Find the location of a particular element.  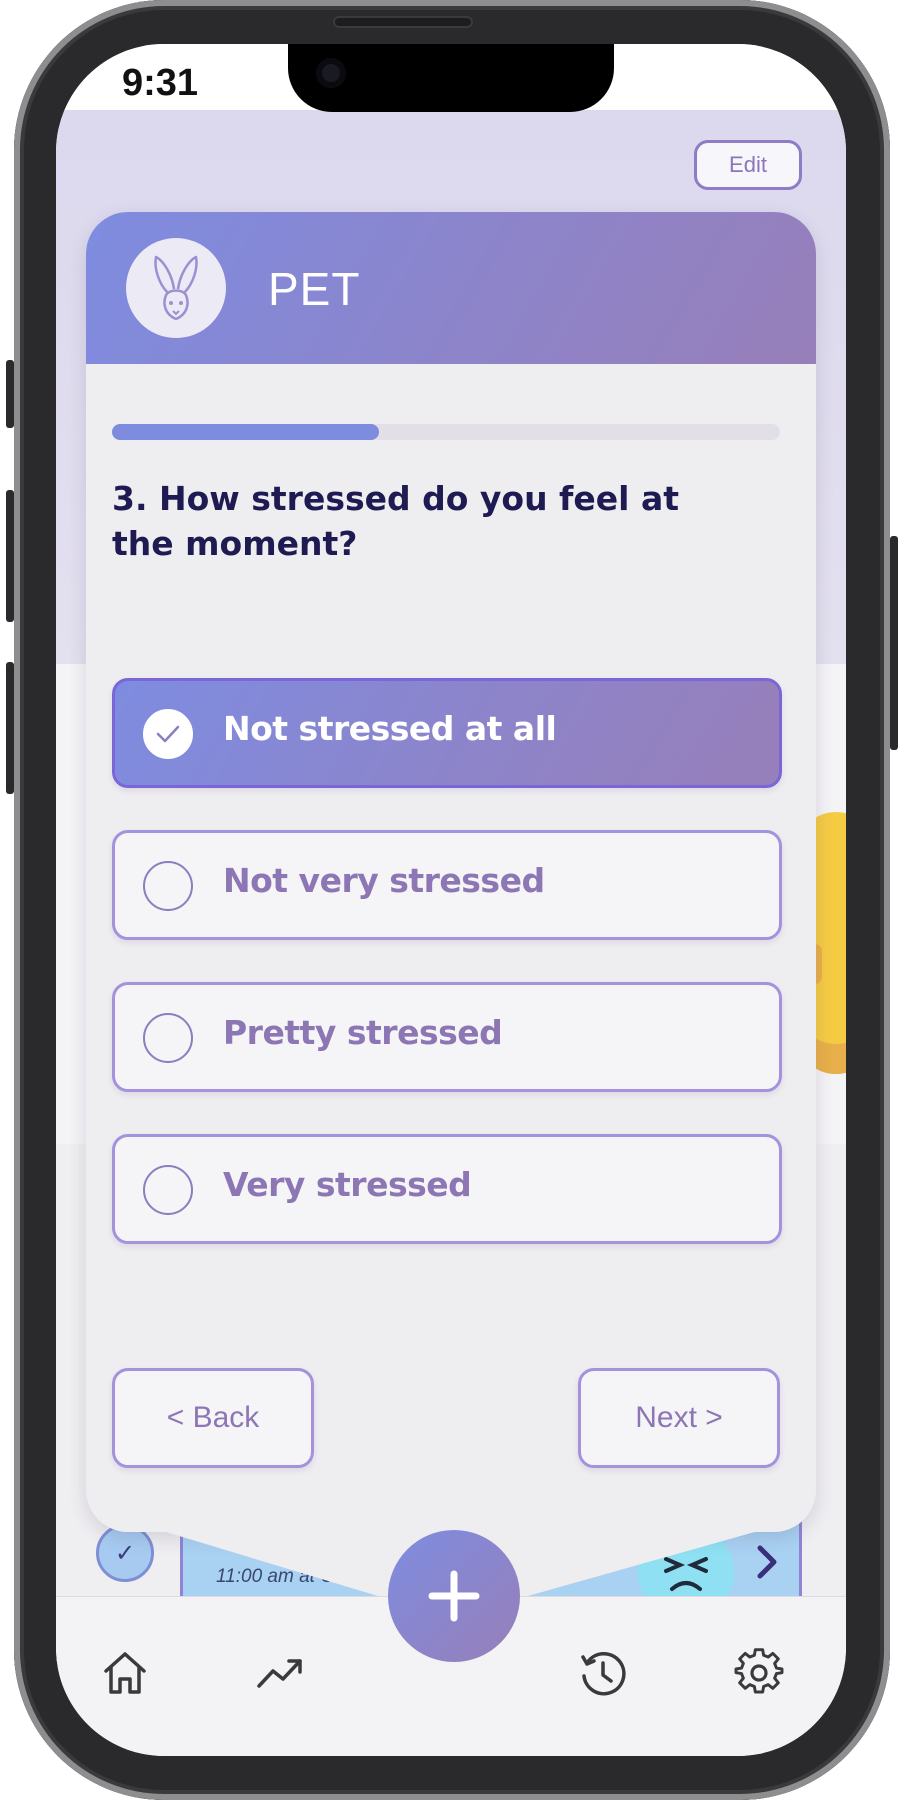

option-pretty-stressed: Pretty stressed is located at coordinates (447, 1037).